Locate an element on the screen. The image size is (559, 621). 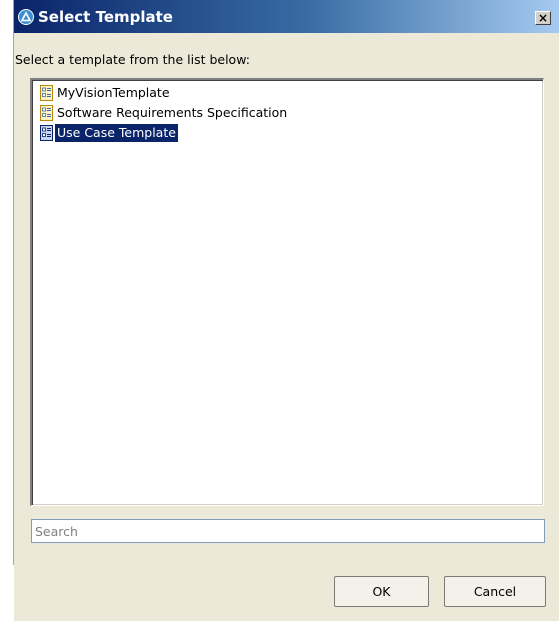
close-button: × is located at coordinates (543, 18).